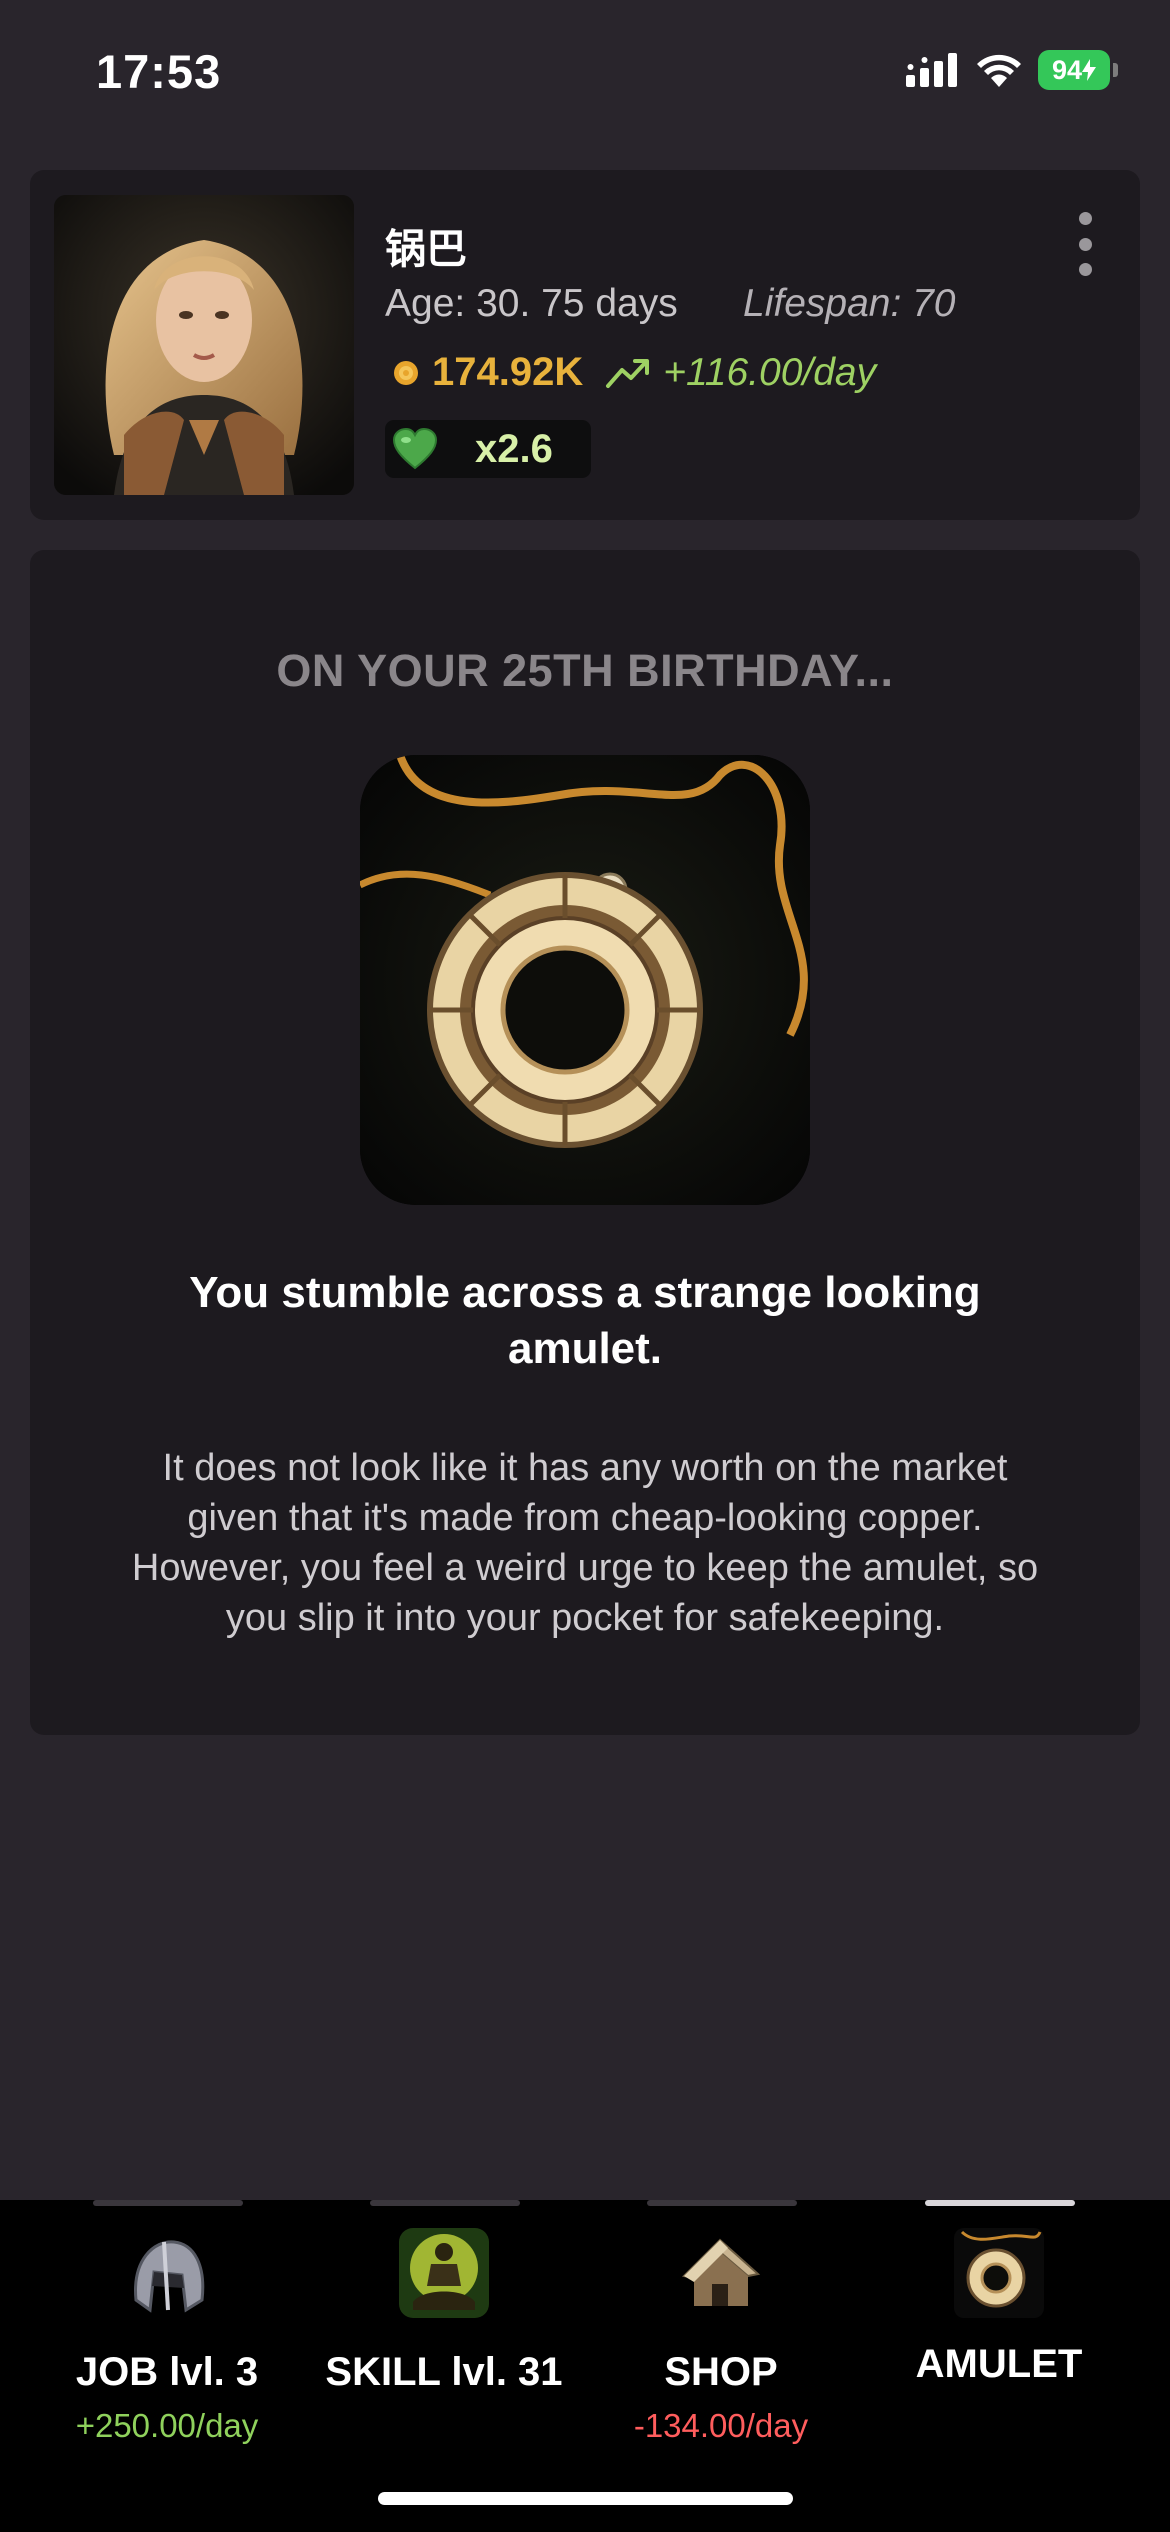 The width and height of the screenshot is (1170, 2532). I want to click on coin-row: 174.92K +116.00/day, so click(634, 372).